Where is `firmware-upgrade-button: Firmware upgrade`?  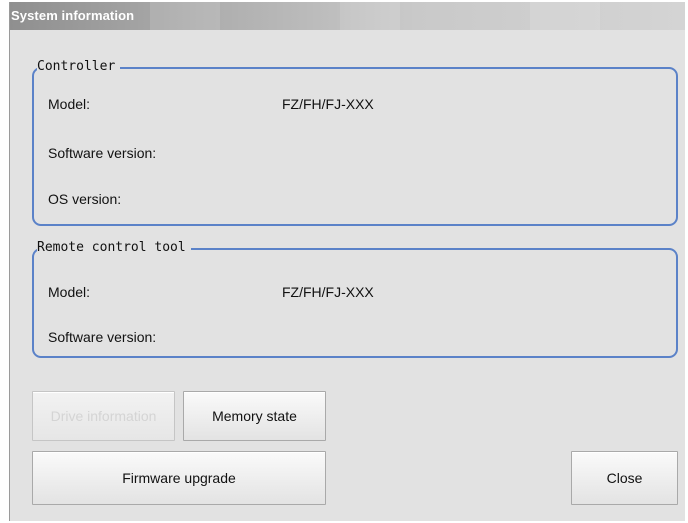 firmware-upgrade-button: Firmware upgrade is located at coordinates (179, 478).